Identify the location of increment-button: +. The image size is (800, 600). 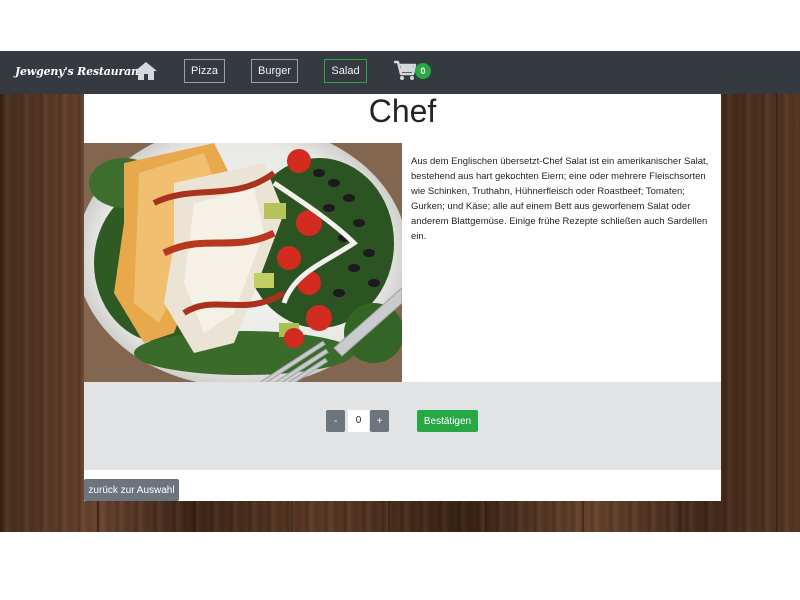
(379, 421).